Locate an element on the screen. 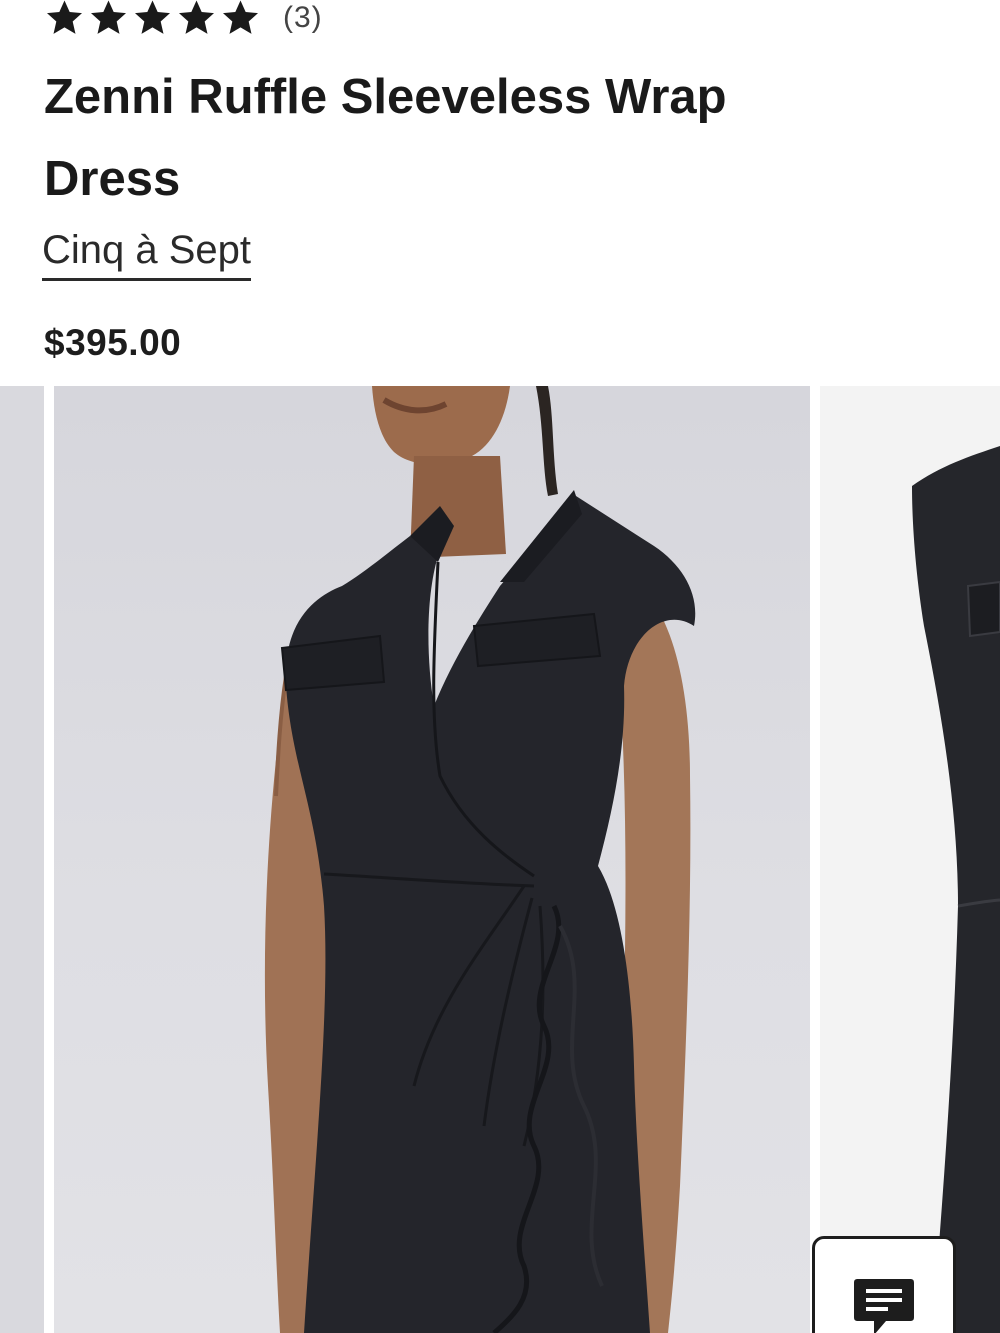 The width and height of the screenshot is (1000, 1333). rating-summary: (3) is located at coordinates (183, 20).